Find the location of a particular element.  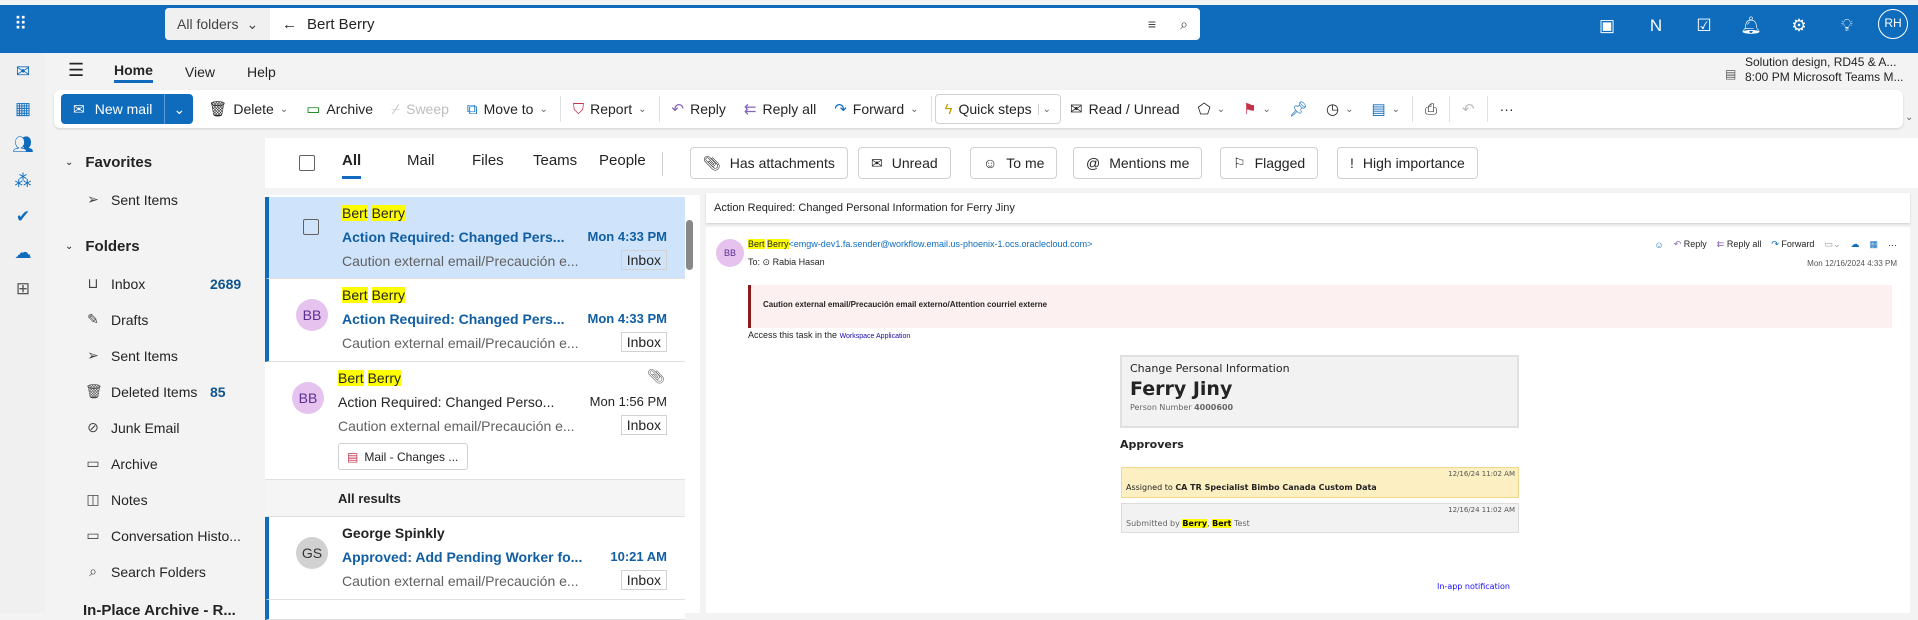

search-input: Bert Berry is located at coordinates (341, 24).